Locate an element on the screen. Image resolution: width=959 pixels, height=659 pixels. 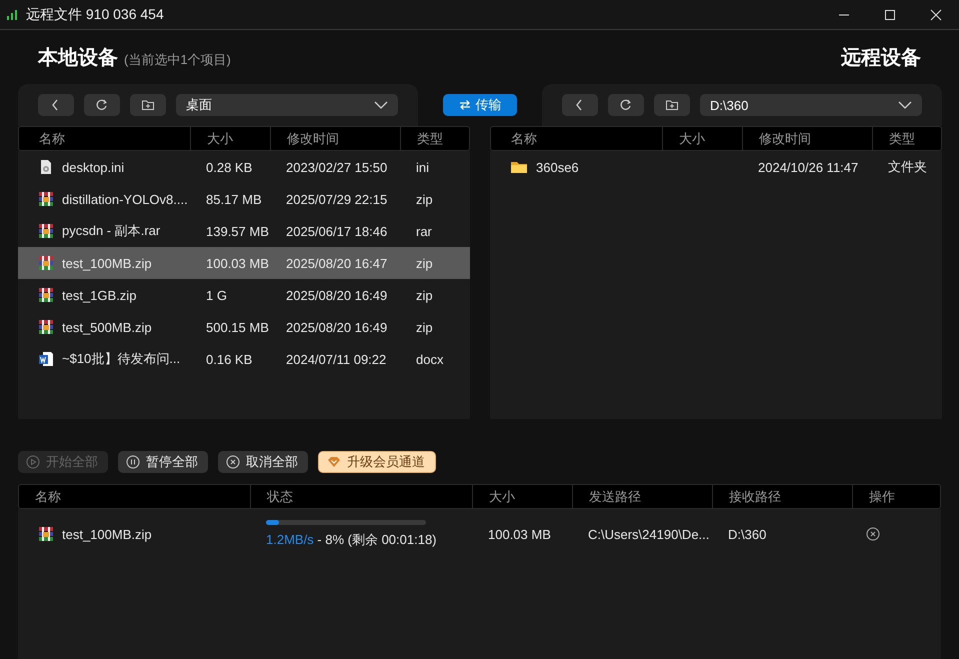
file-size: 0.16 KB is located at coordinates (229, 359).